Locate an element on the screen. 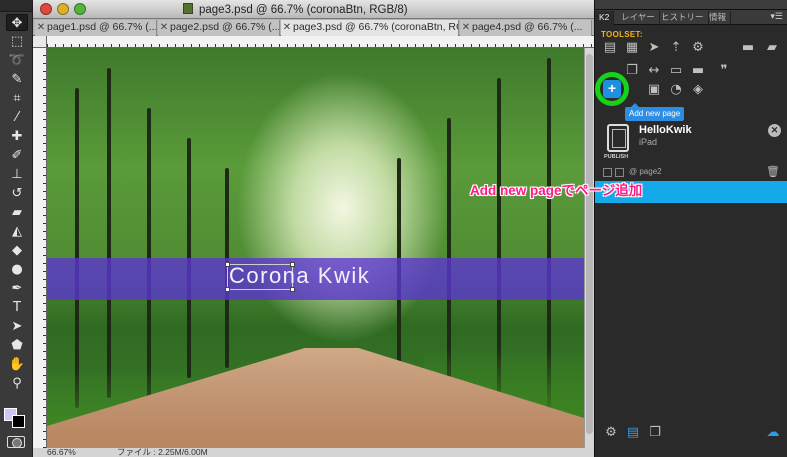 The width and height of the screenshot is (787, 457). panel-footer: ⚙ ▤ ❐ ☁ is located at coordinates (691, 433).